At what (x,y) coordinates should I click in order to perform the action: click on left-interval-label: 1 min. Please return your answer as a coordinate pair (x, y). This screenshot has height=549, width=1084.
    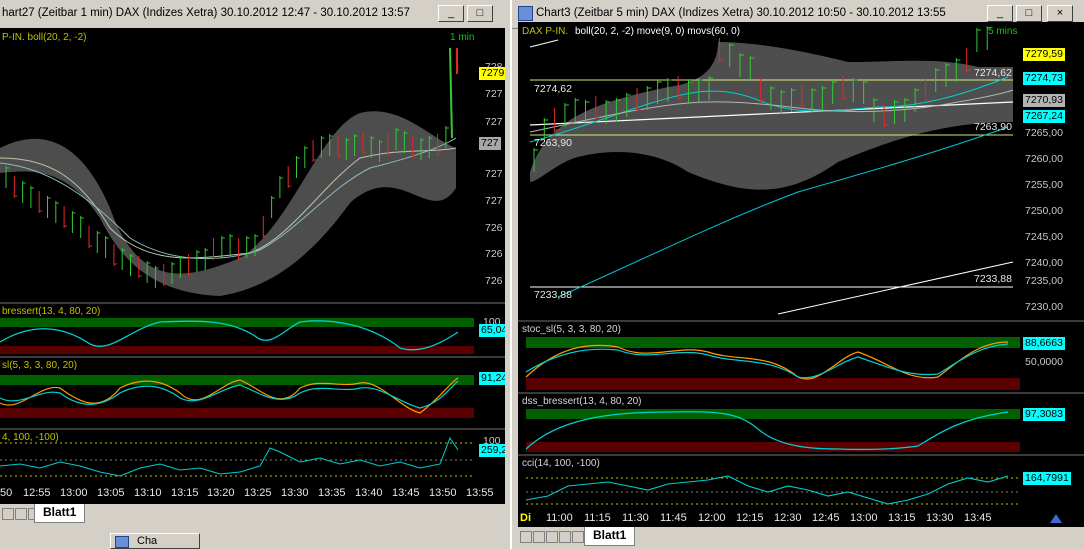
    Looking at the image, I should click on (462, 37).